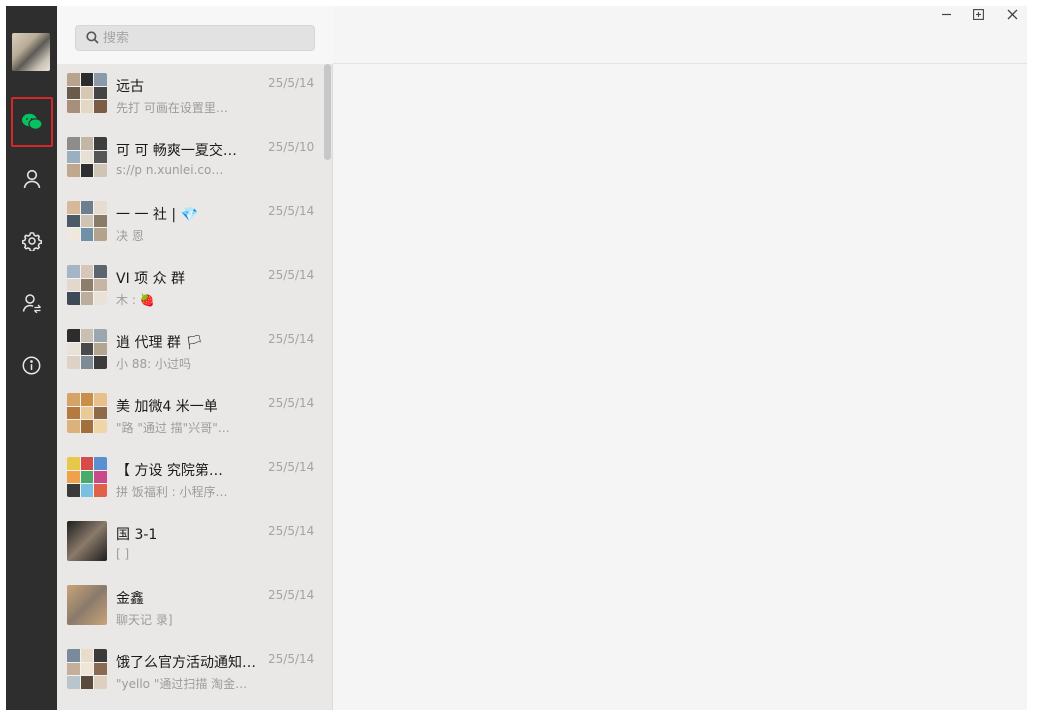 The image size is (1039, 710). I want to click on user-avatar, so click(31, 52).